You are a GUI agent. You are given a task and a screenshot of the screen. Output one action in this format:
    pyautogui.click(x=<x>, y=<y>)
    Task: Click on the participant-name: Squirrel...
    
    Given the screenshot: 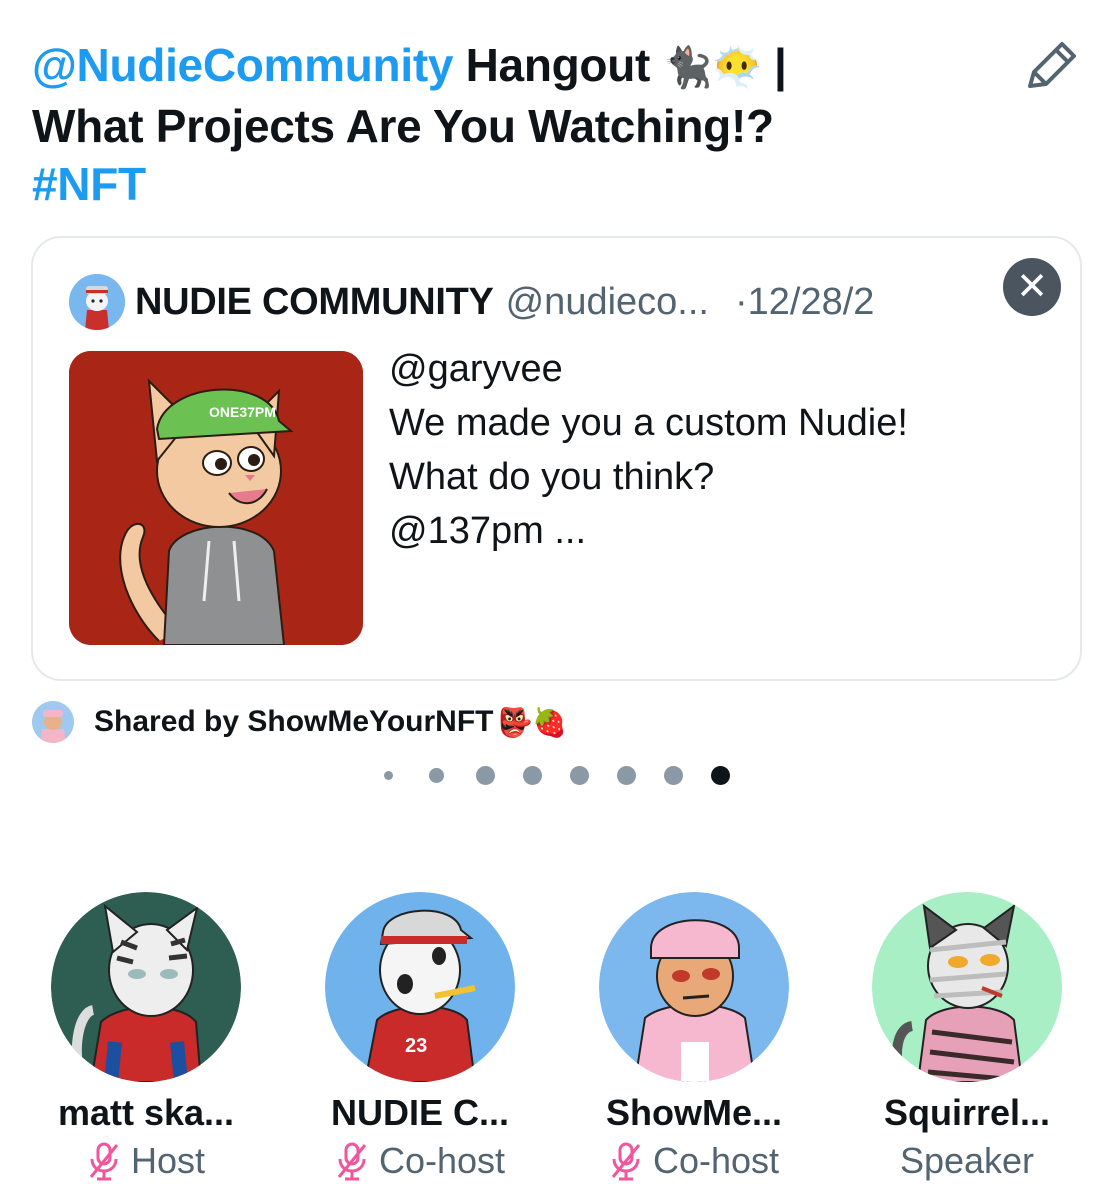 What is the action you would take?
    pyautogui.click(x=967, y=1112)
    